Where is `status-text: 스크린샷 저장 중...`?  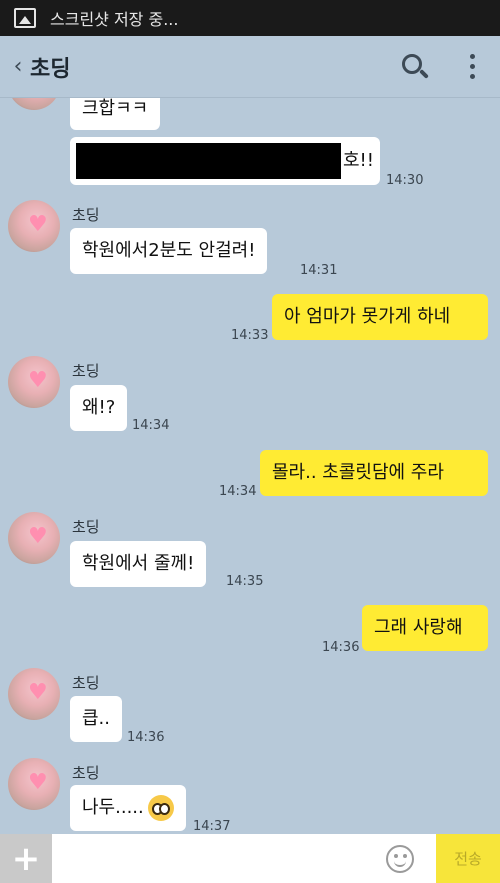
status-text: 스크린샷 저장 중... is located at coordinates (114, 19).